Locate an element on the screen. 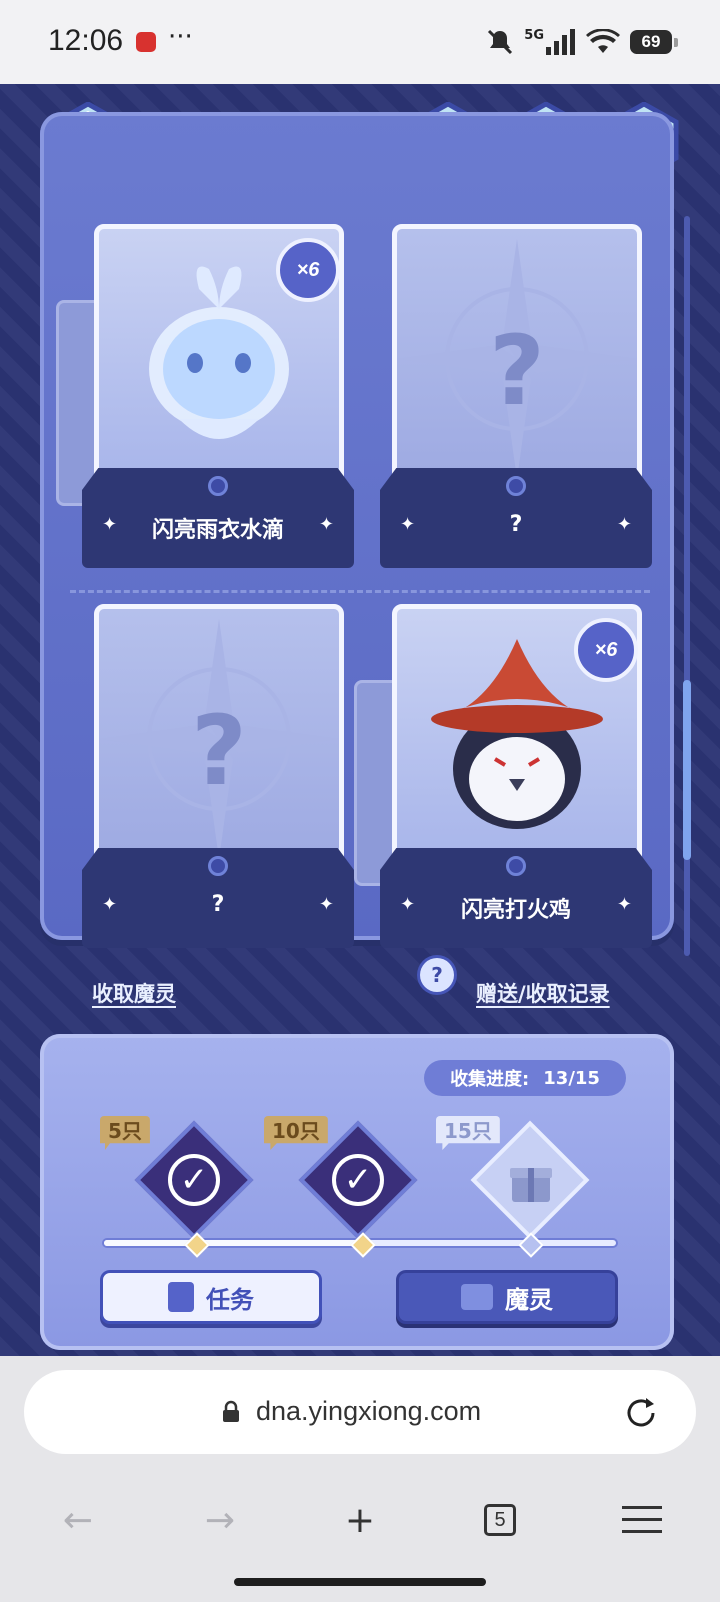 The width and height of the screenshot is (720, 1602). gift-box-icon is located at coordinates (531, 1185).